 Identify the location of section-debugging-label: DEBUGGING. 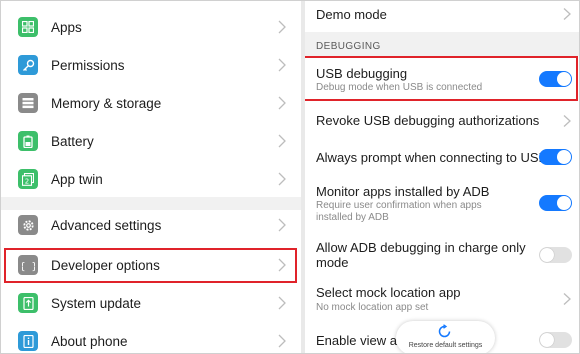
(348, 46).